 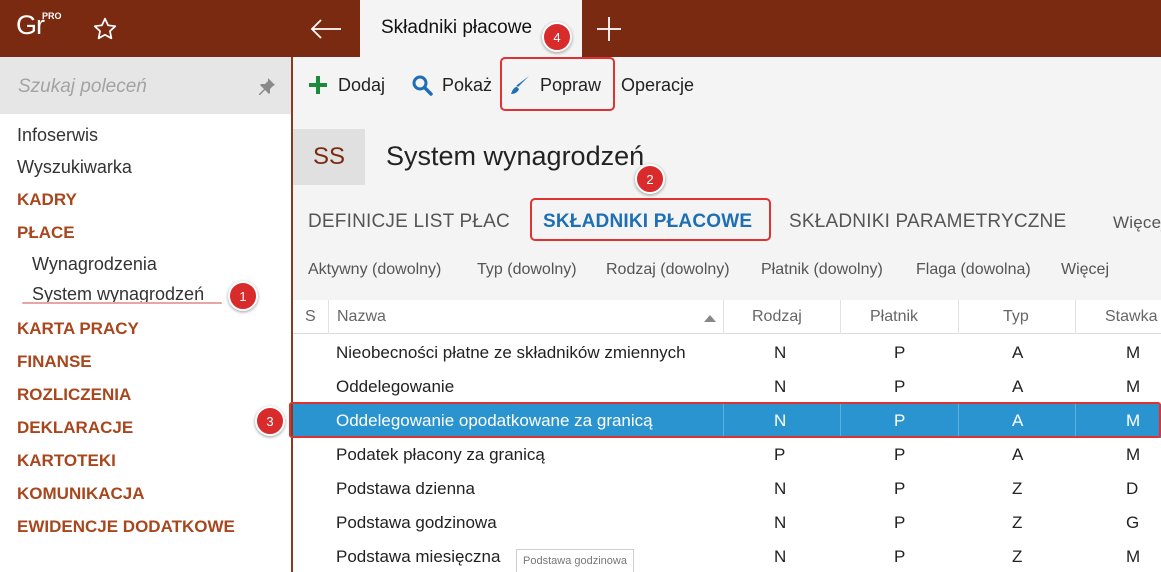 I want to click on back-button, so click(x=326, y=28).